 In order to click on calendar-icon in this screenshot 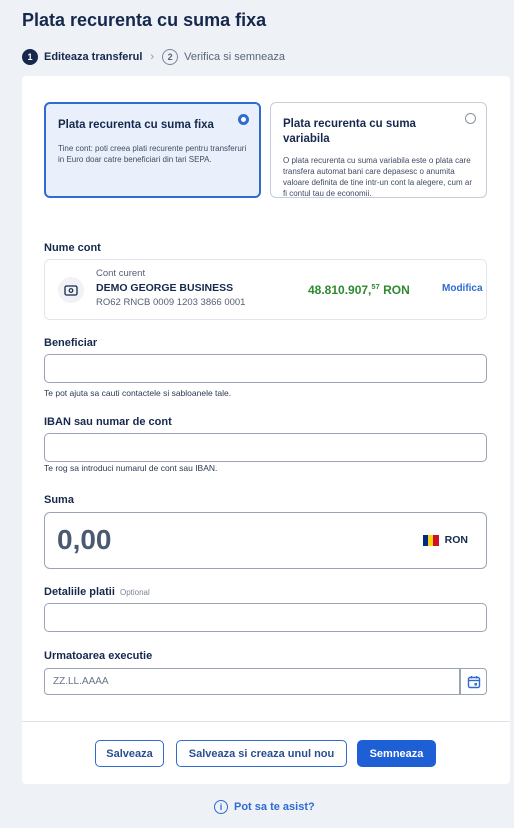, I will do `click(473, 681)`.